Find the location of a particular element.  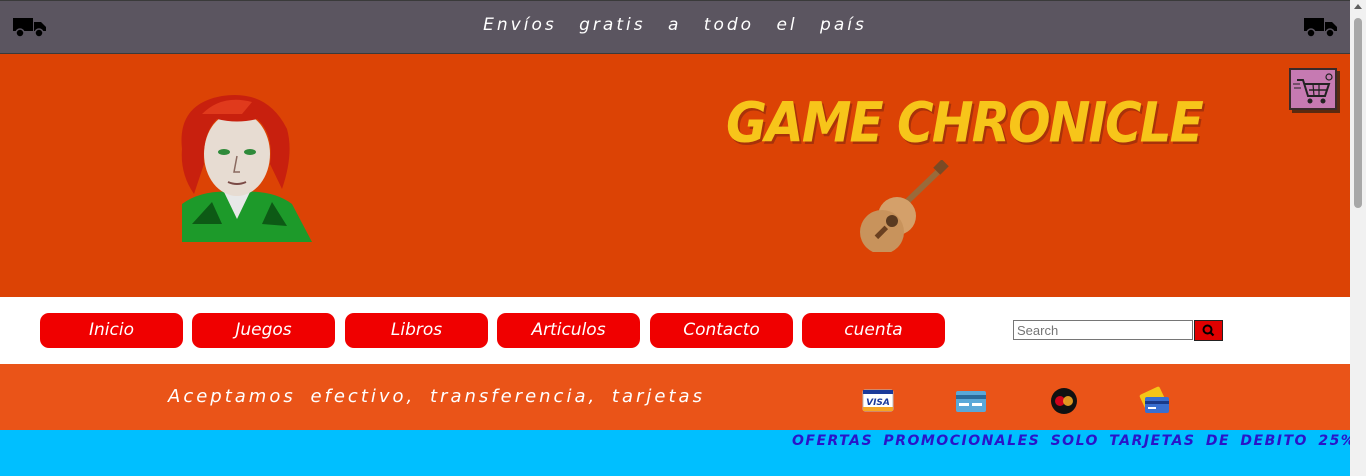

search-icon is located at coordinates (1208, 330).